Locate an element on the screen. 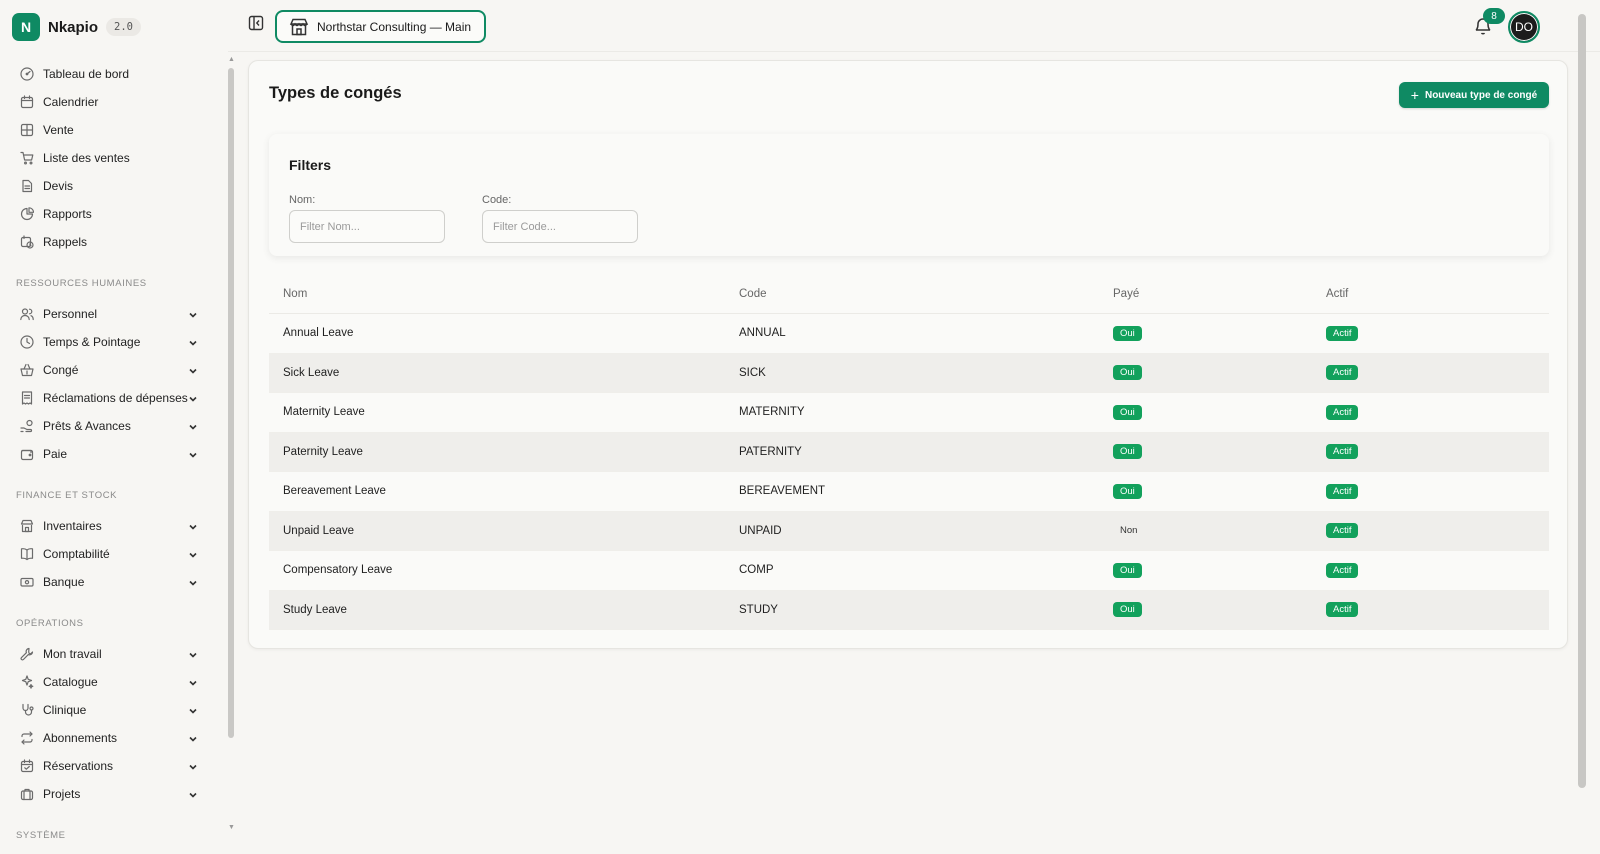 The width and height of the screenshot is (1600, 854). header-name: Nom is located at coordinates (504, 294).